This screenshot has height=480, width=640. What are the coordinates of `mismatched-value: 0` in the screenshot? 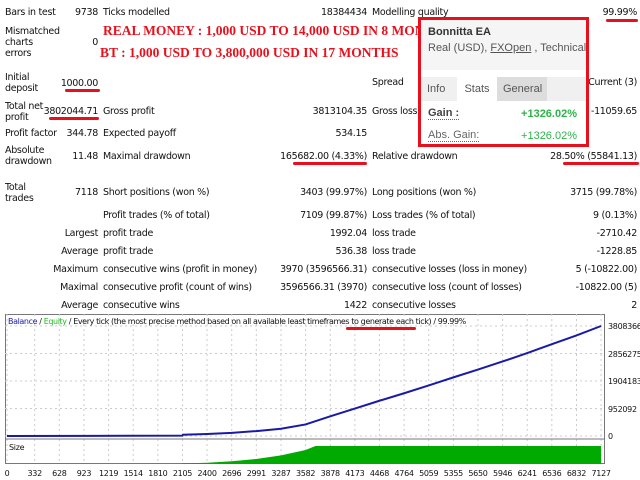 It's located at (95, 42).